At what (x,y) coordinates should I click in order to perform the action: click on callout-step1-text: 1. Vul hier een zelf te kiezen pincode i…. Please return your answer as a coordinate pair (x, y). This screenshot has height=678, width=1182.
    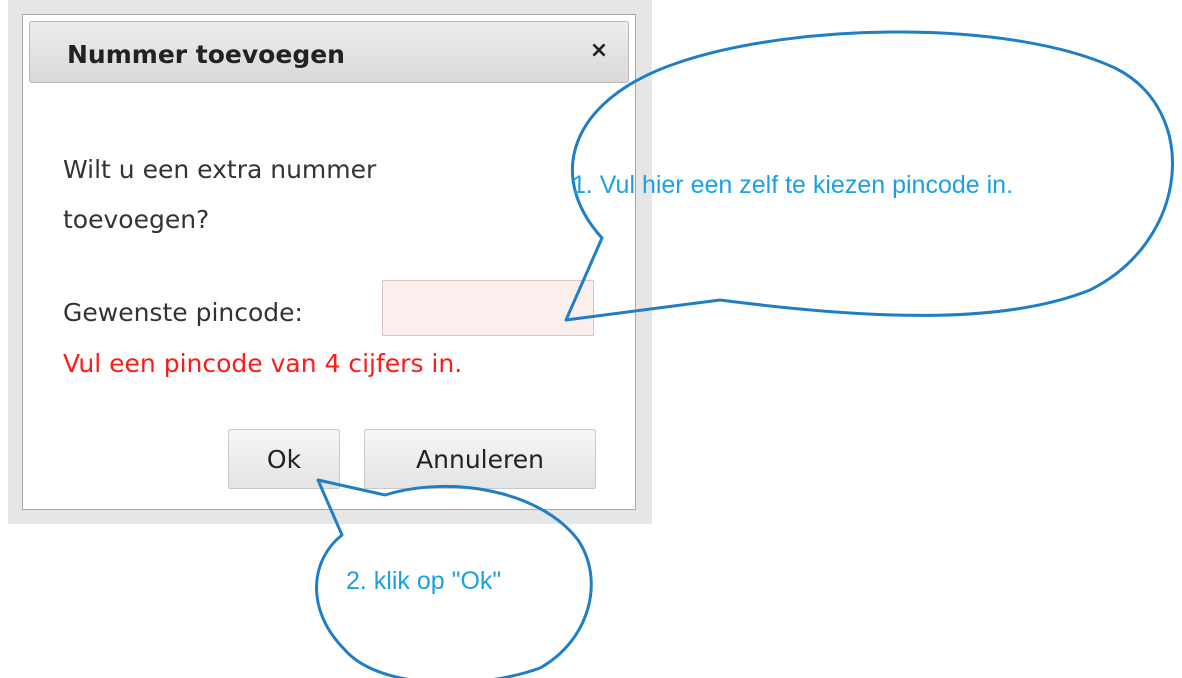
    Looking at the image, I should click on (793, 185).